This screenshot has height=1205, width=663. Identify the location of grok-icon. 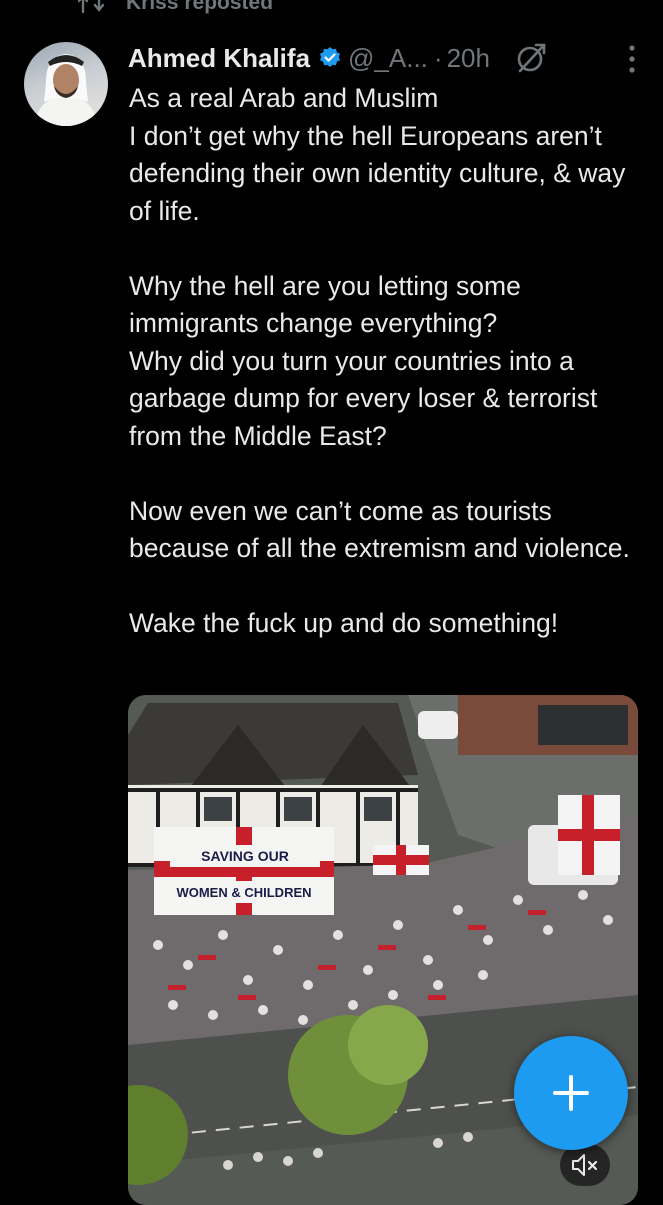
(531, 58).